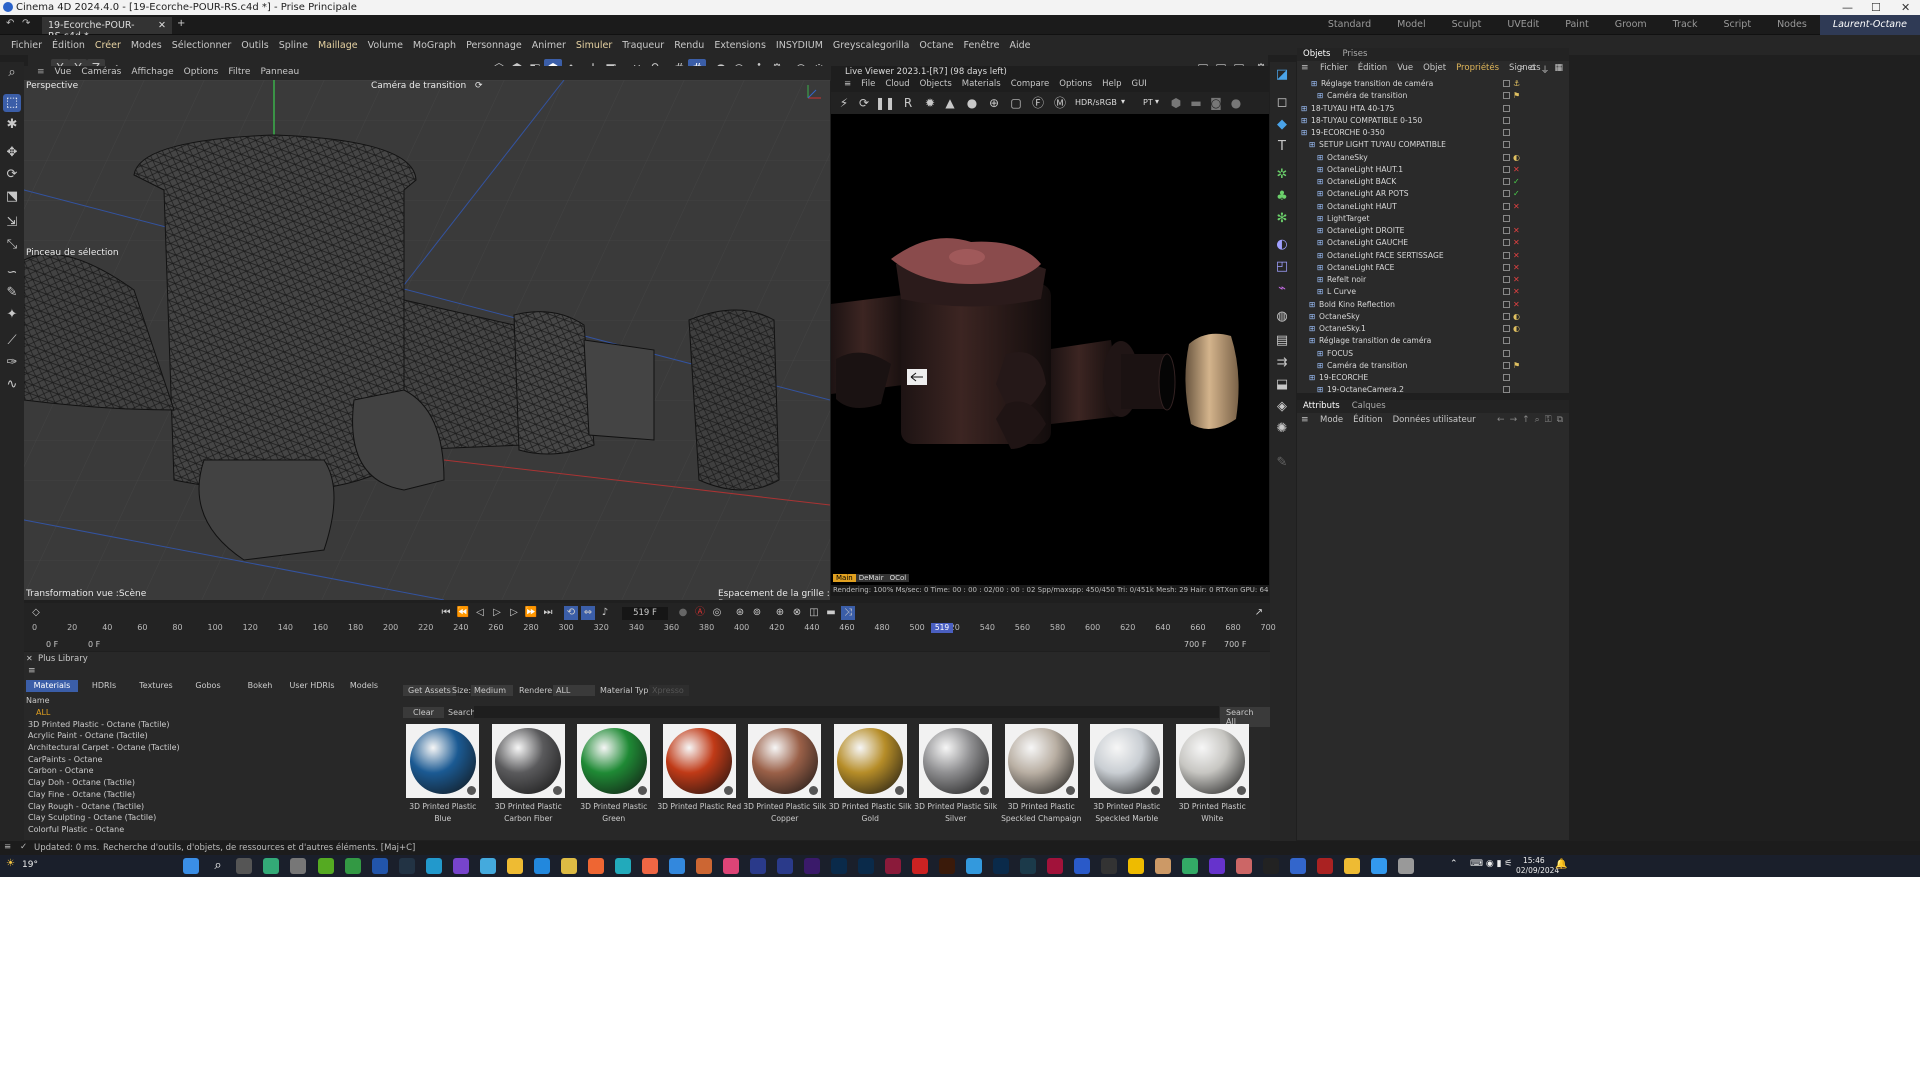 This screenshot has height=1077, width=1920. I want to click on end-frame-field: 700 F, so click(1235, 644).